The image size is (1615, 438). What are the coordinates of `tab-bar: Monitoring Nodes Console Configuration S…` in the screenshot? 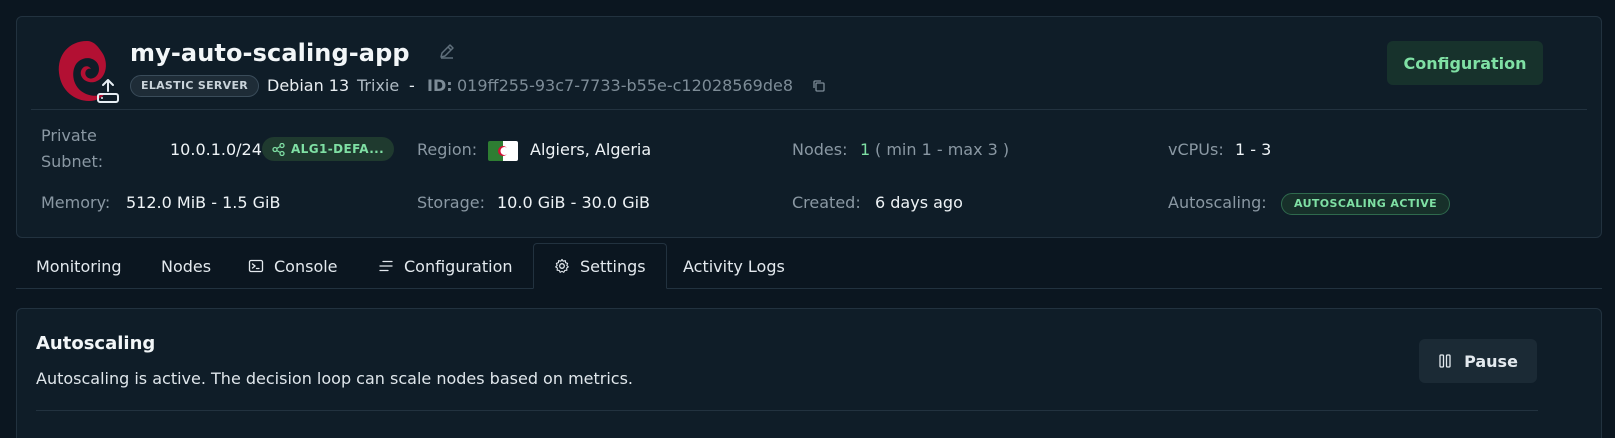 It's located at (809, 266).